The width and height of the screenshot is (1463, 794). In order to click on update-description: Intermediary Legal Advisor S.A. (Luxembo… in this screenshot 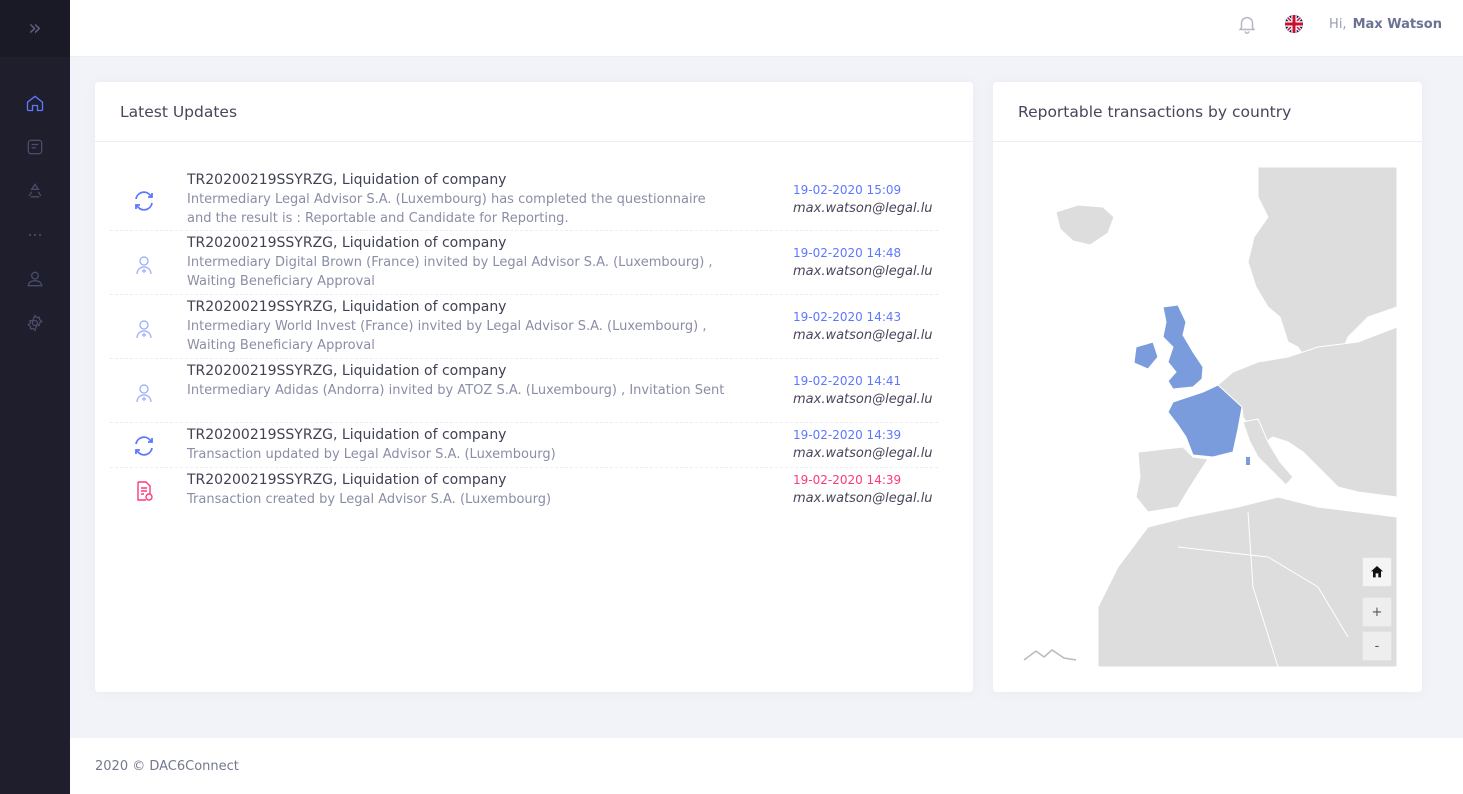, I will do `click(446, 209)`.